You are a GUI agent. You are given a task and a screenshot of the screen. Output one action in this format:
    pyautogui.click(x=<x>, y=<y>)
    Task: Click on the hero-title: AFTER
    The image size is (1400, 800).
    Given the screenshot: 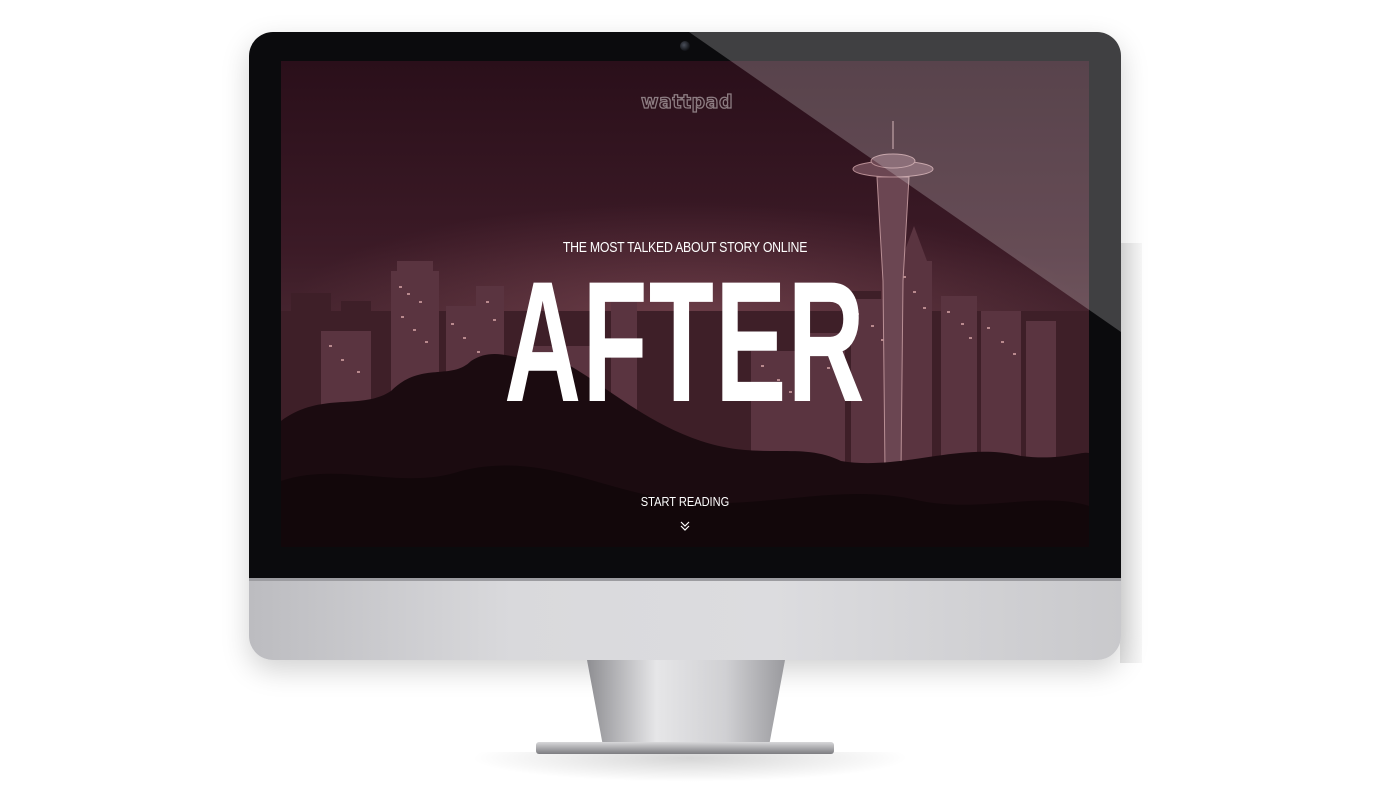 What is the action you would take?
    pyautogui.click(x=685, y=342)
    